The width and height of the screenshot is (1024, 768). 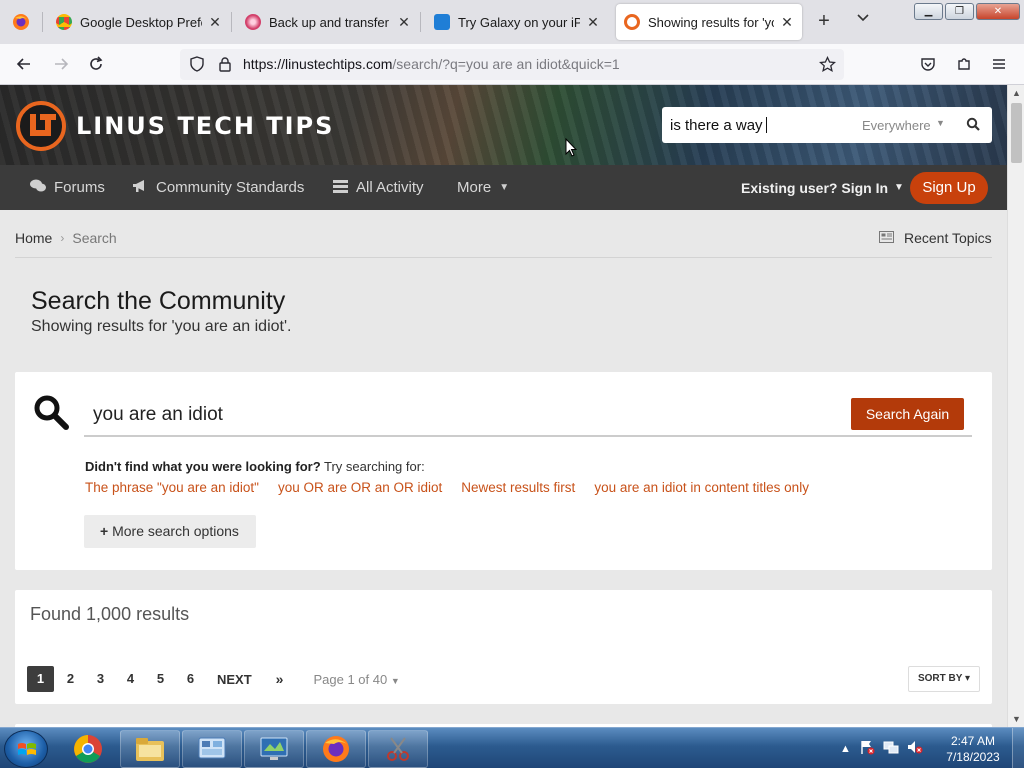 What do you see at coordinates (378, 187) in the screenshot?
I see `nav-all-activity: All Activity` at bounding box center [378, 187].